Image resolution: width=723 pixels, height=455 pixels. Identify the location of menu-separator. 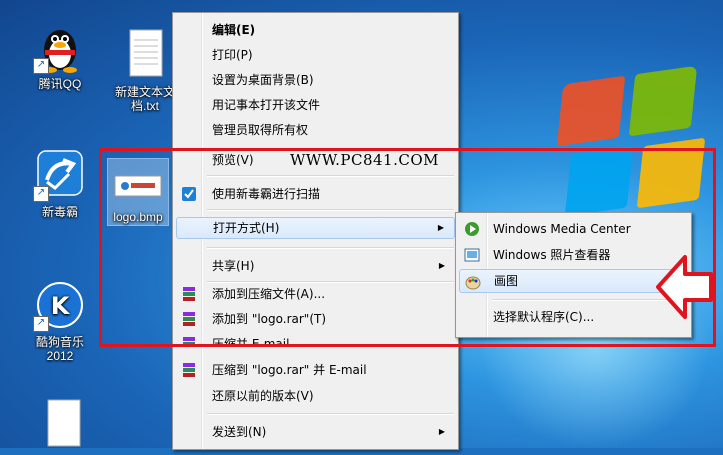
(330, 414).